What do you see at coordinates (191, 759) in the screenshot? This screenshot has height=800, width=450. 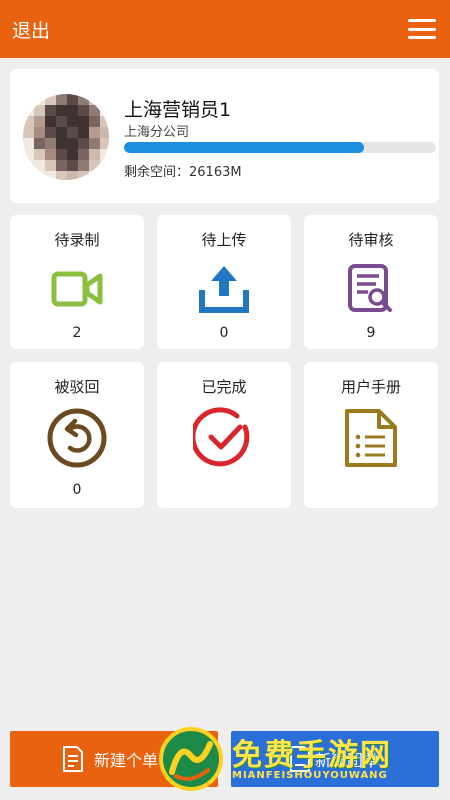 I see `watermark-logo-icon` at bounding box center [191, 759].